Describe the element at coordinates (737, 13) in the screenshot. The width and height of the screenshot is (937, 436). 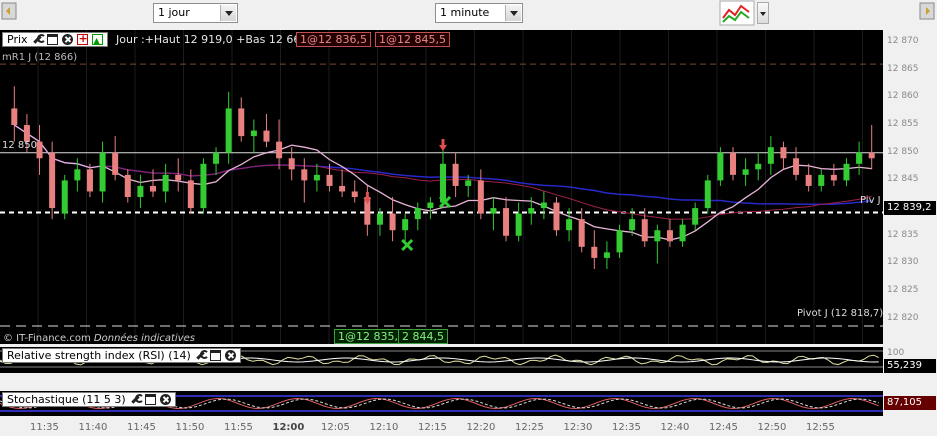
I see `chart-type-button` at that location.